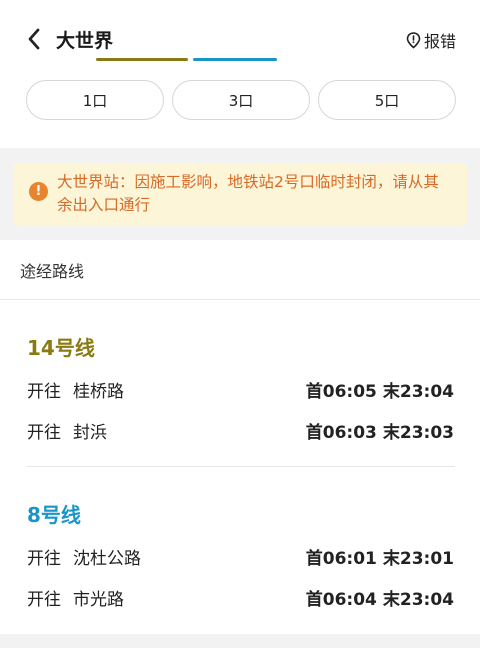  Describe the element at coordinates (235, 59) in the screenshot. I see `line8-color-bar` at that location.